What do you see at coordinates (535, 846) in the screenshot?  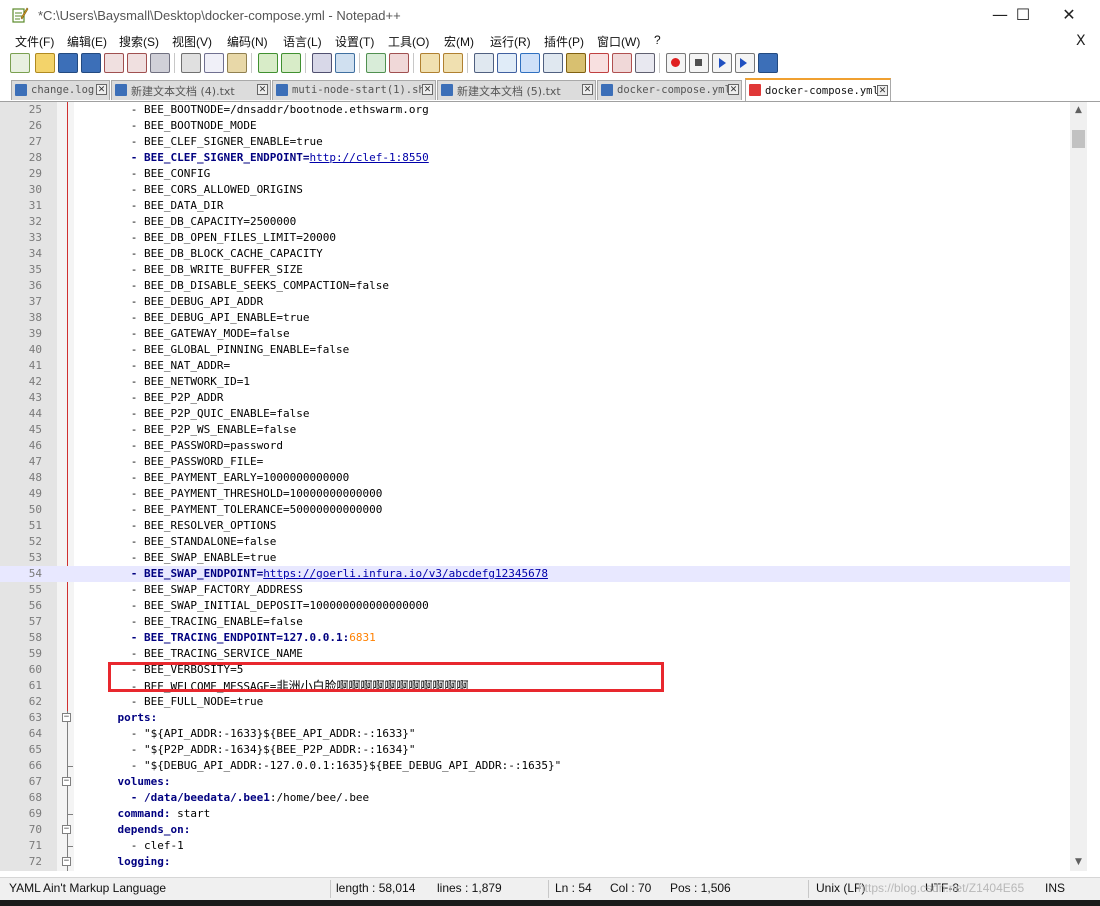 I see `code-line: 71 - clef-1` at bounding box center [535, 846].